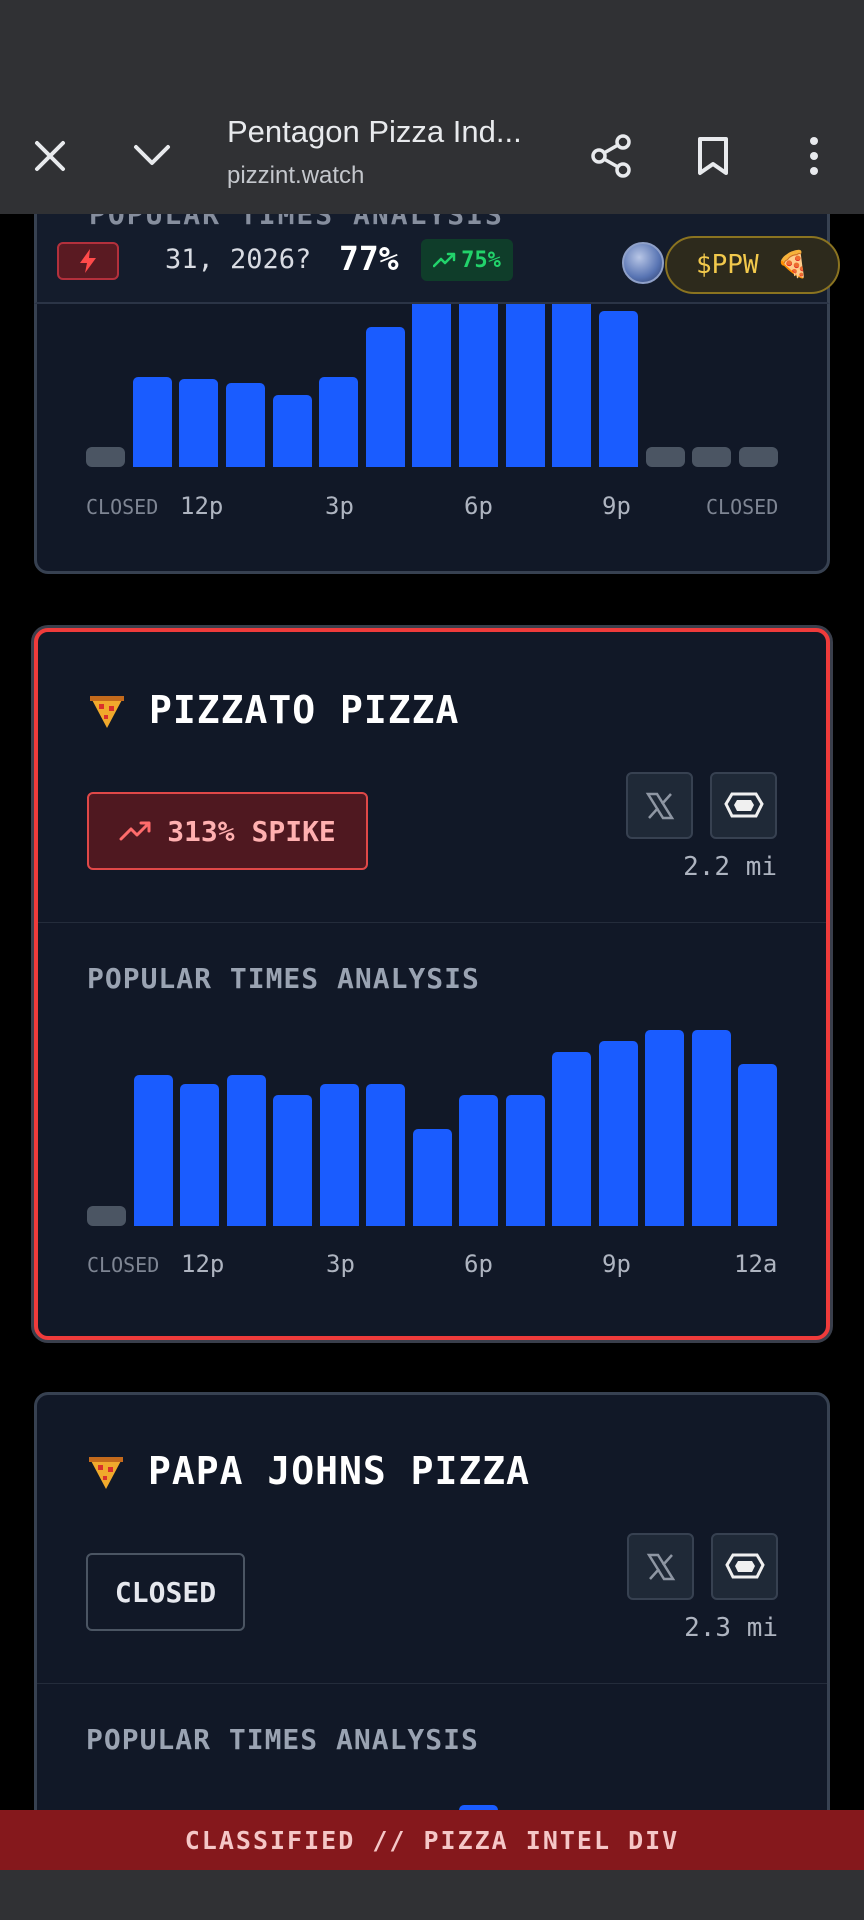 This screenshot has width=864, height=1920. I want to click on section-heading-ghost: POPULAR TIMES ANALYSIS, so click(296, 222).